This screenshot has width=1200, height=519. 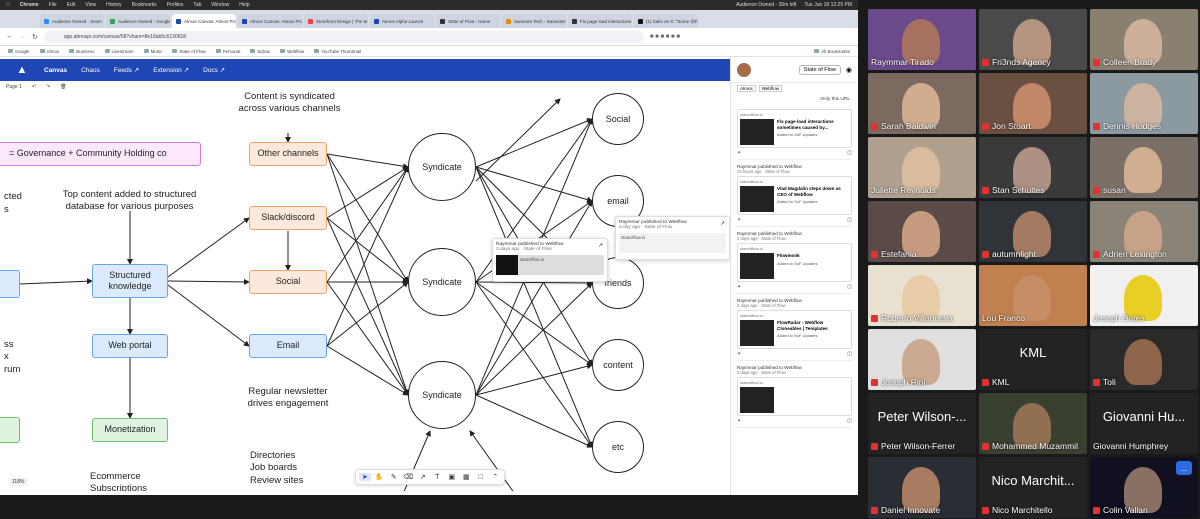 What do you see at coordinates (244, 5) in the screenshot?
I see `menu-help: Help` at bounding box center [244, 5].